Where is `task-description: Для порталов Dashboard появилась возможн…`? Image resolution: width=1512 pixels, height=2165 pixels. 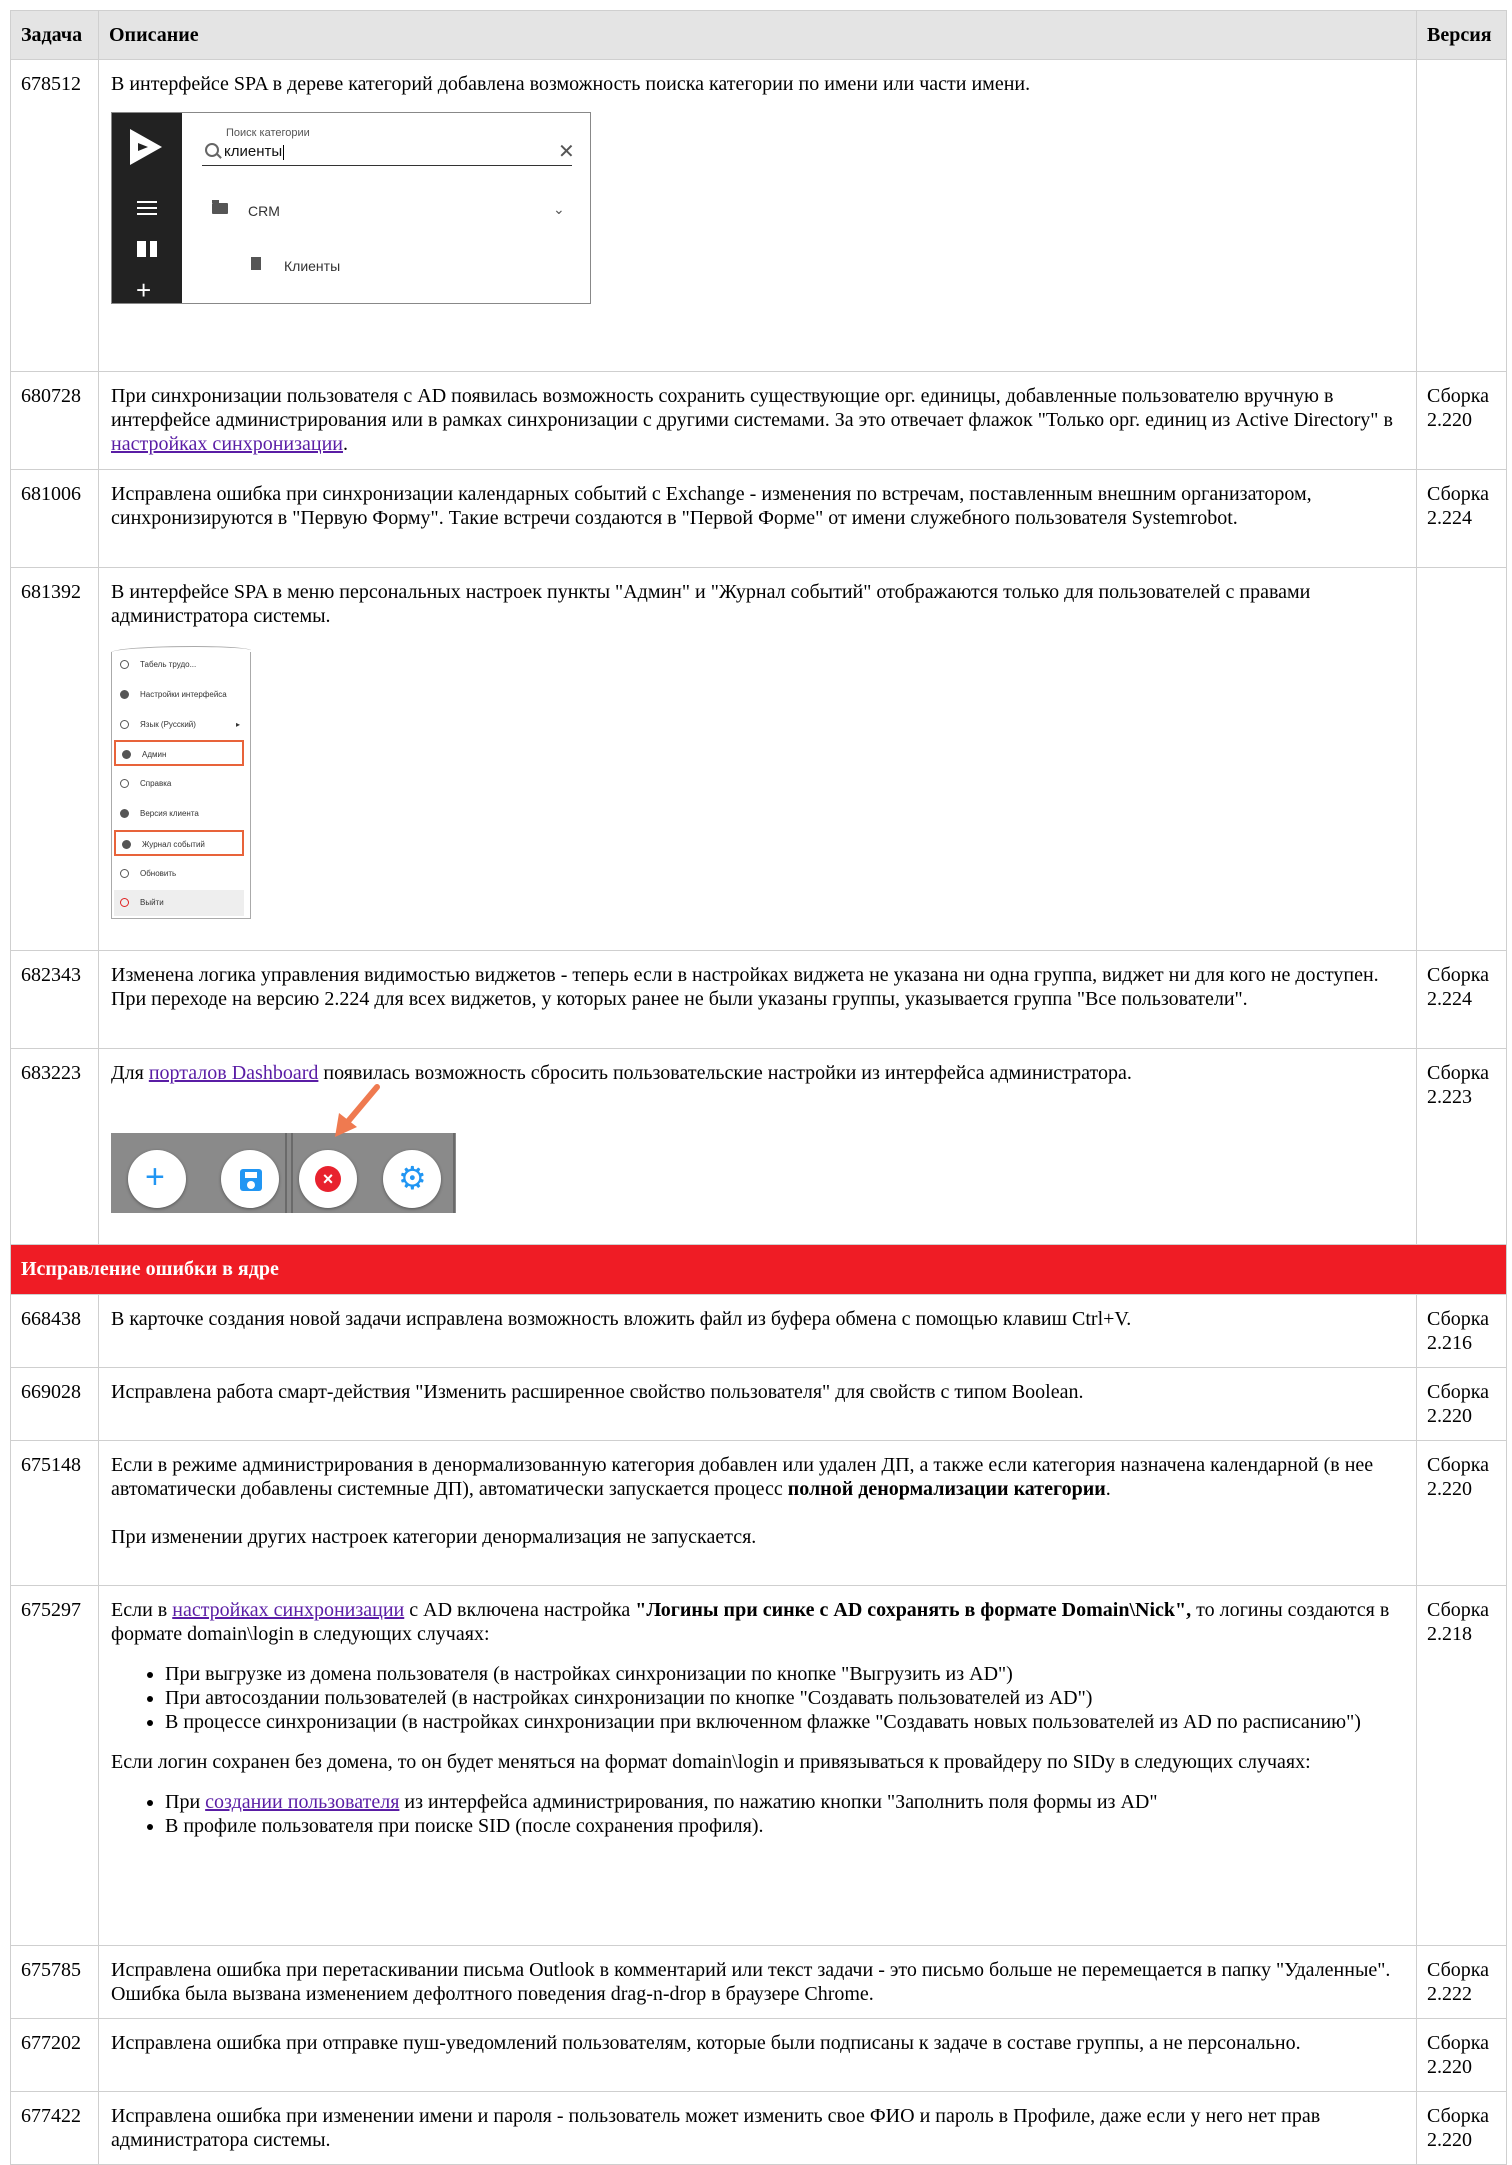 task-description: Для порталов Dashboard появилась возможн… is located at coordinates (757, 1146).